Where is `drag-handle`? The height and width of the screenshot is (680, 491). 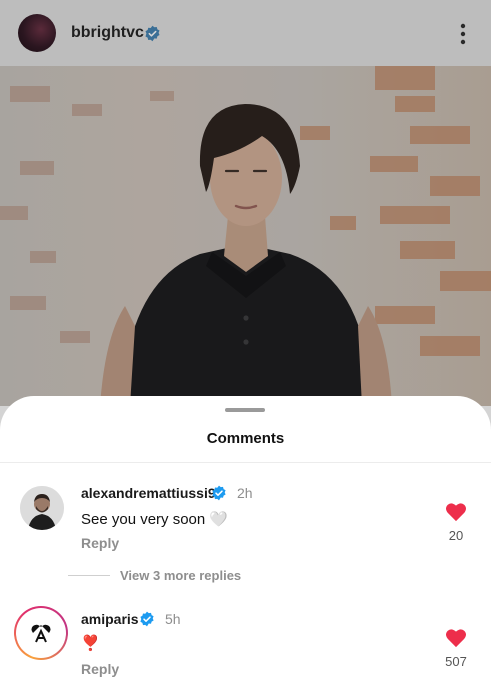
drag-handle is located at coordinates (245, 410).